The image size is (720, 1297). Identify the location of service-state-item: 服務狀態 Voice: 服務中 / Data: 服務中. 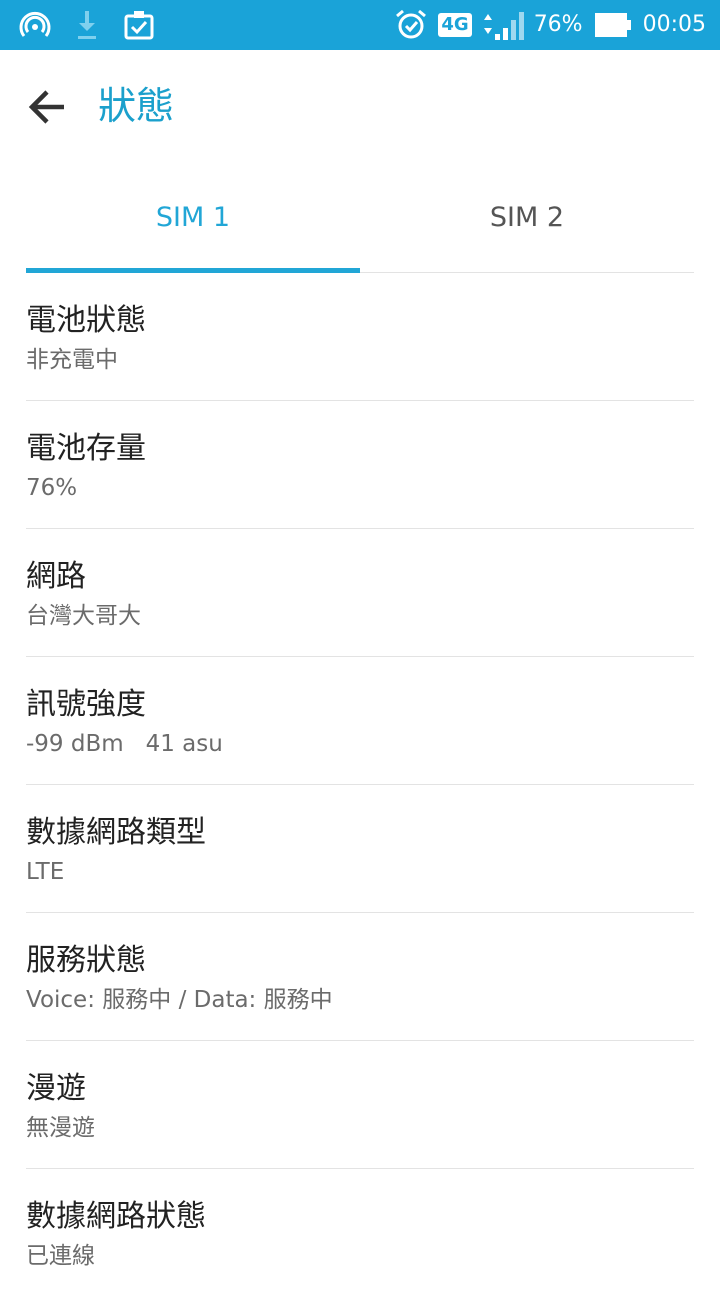
(360, 977).